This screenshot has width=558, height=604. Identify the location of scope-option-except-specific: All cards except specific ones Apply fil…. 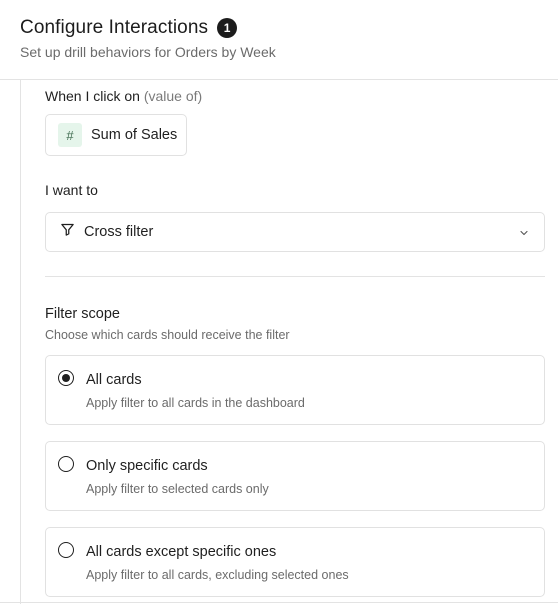
(295, 562).